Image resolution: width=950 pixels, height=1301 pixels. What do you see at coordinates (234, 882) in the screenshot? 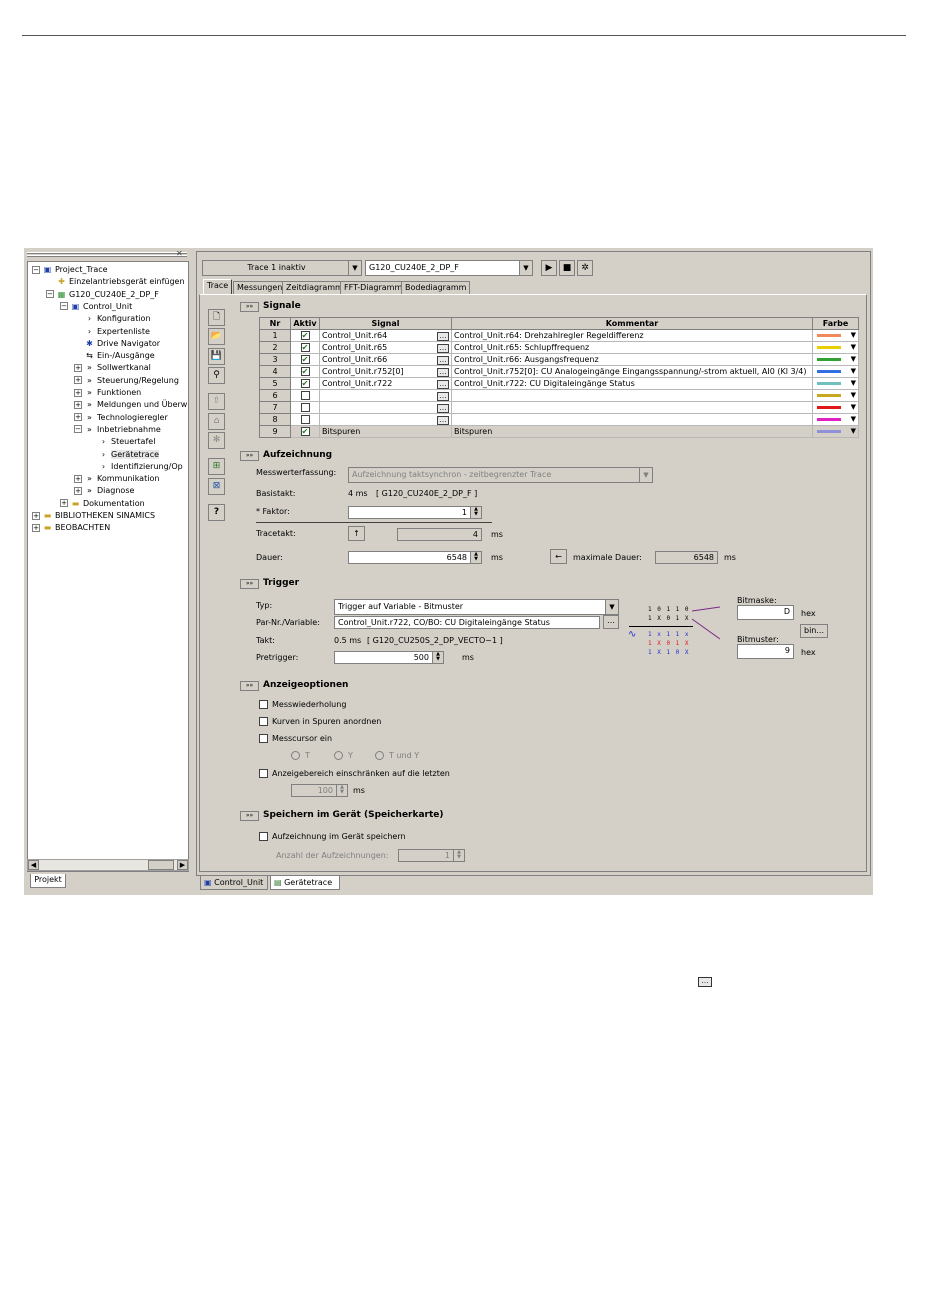
I see `doctab-control-unit: ▣ Control_Unit` at bounding box center [234, 882].